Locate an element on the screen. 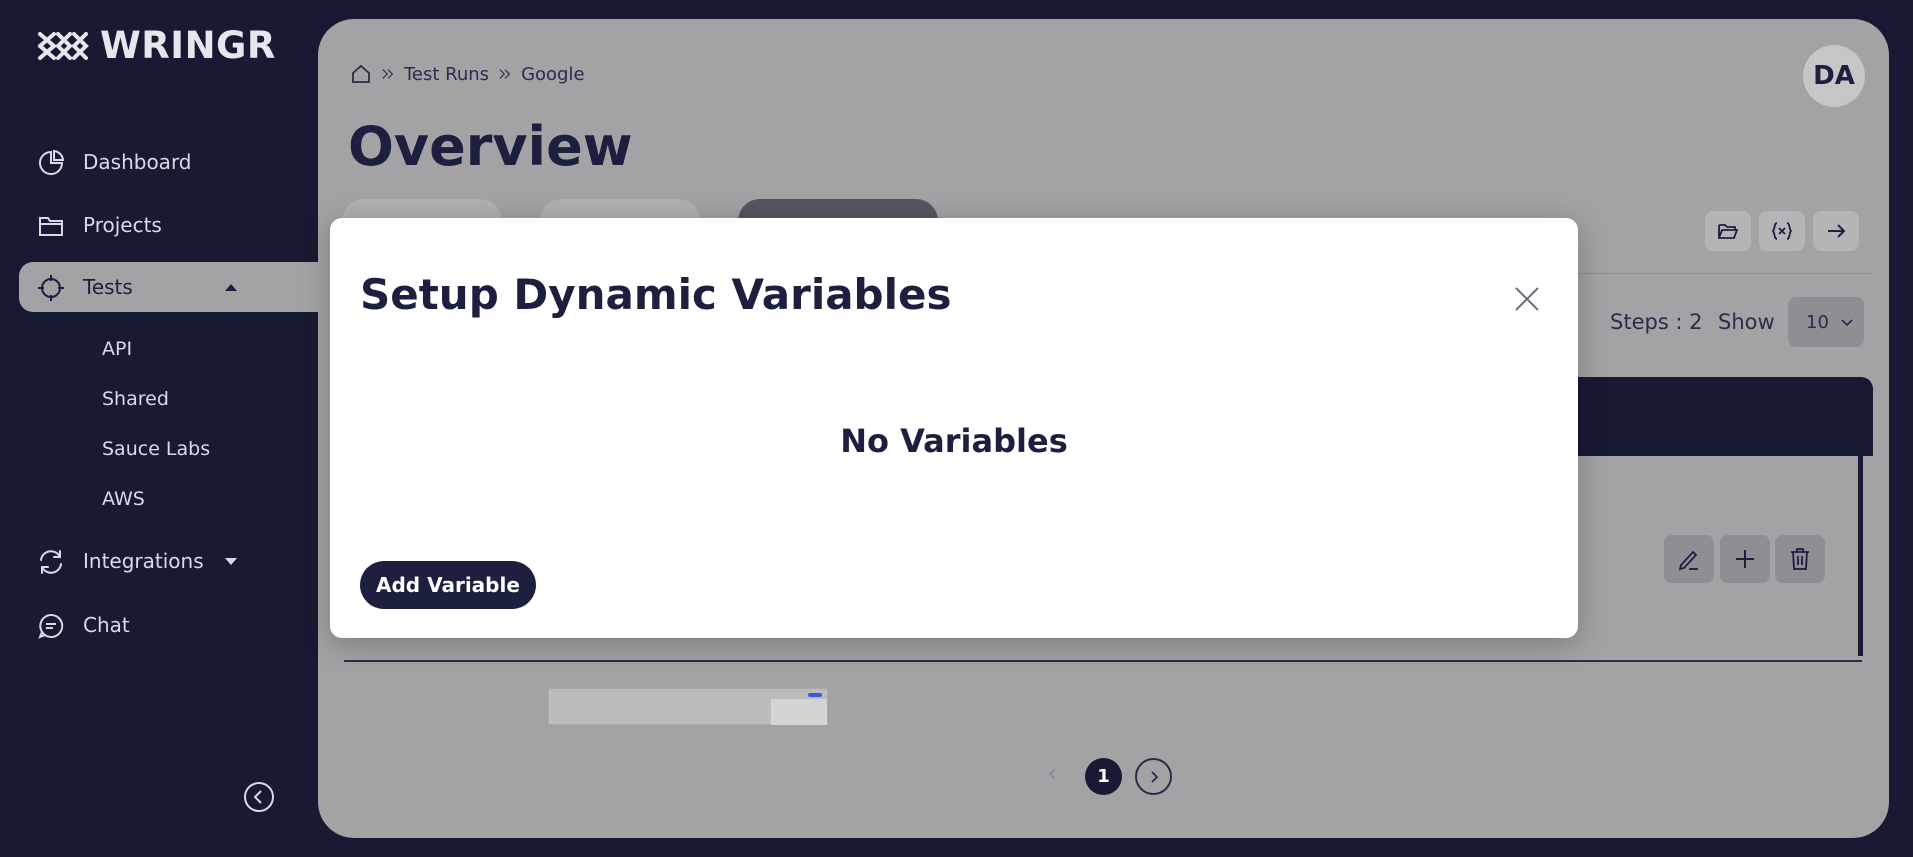  sidebar-item-label: Tests is located at coordinates (108, 287).